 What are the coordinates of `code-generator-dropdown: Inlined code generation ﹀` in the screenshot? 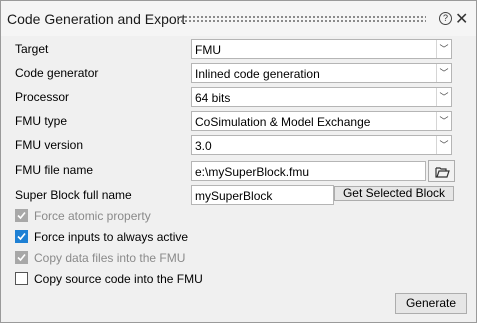 It's located at (321, 73).